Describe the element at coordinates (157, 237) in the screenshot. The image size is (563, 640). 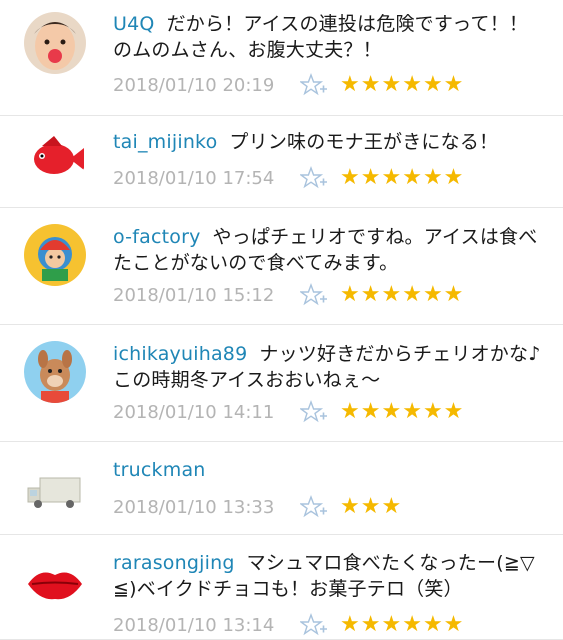
I see `username-link: o-factory` at that location.